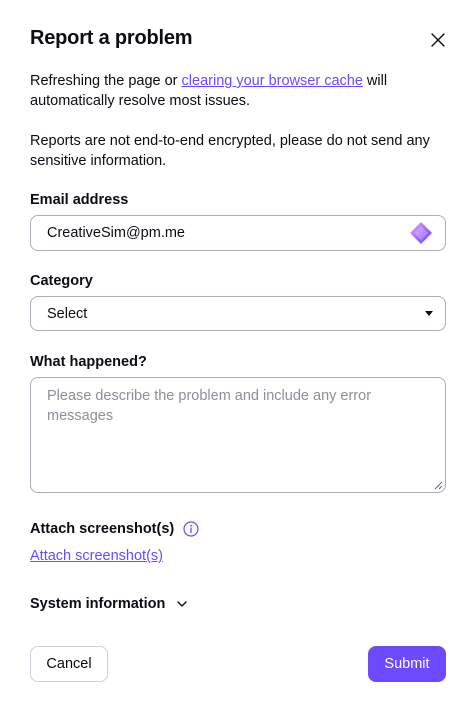 Image resolution: width=472 pixels, height=705 pixels. I want to click on category-label: Category, so click(61, 281).